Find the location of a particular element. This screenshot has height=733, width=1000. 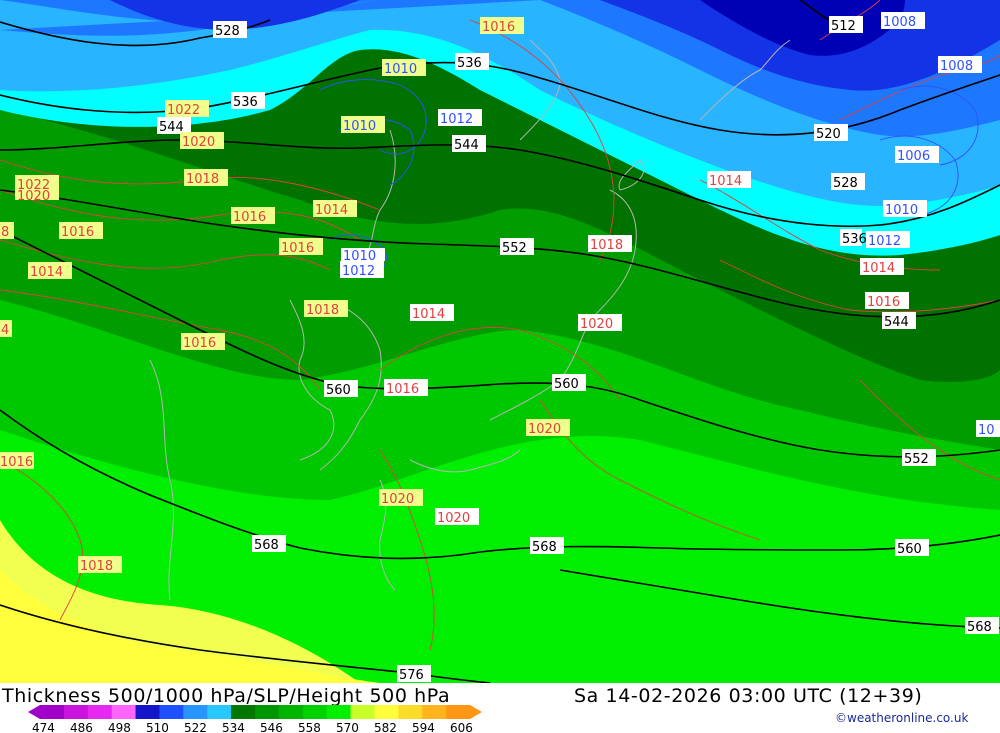

credit-link: ©weatheronline.co.uk is located at coordinates (901, 718).